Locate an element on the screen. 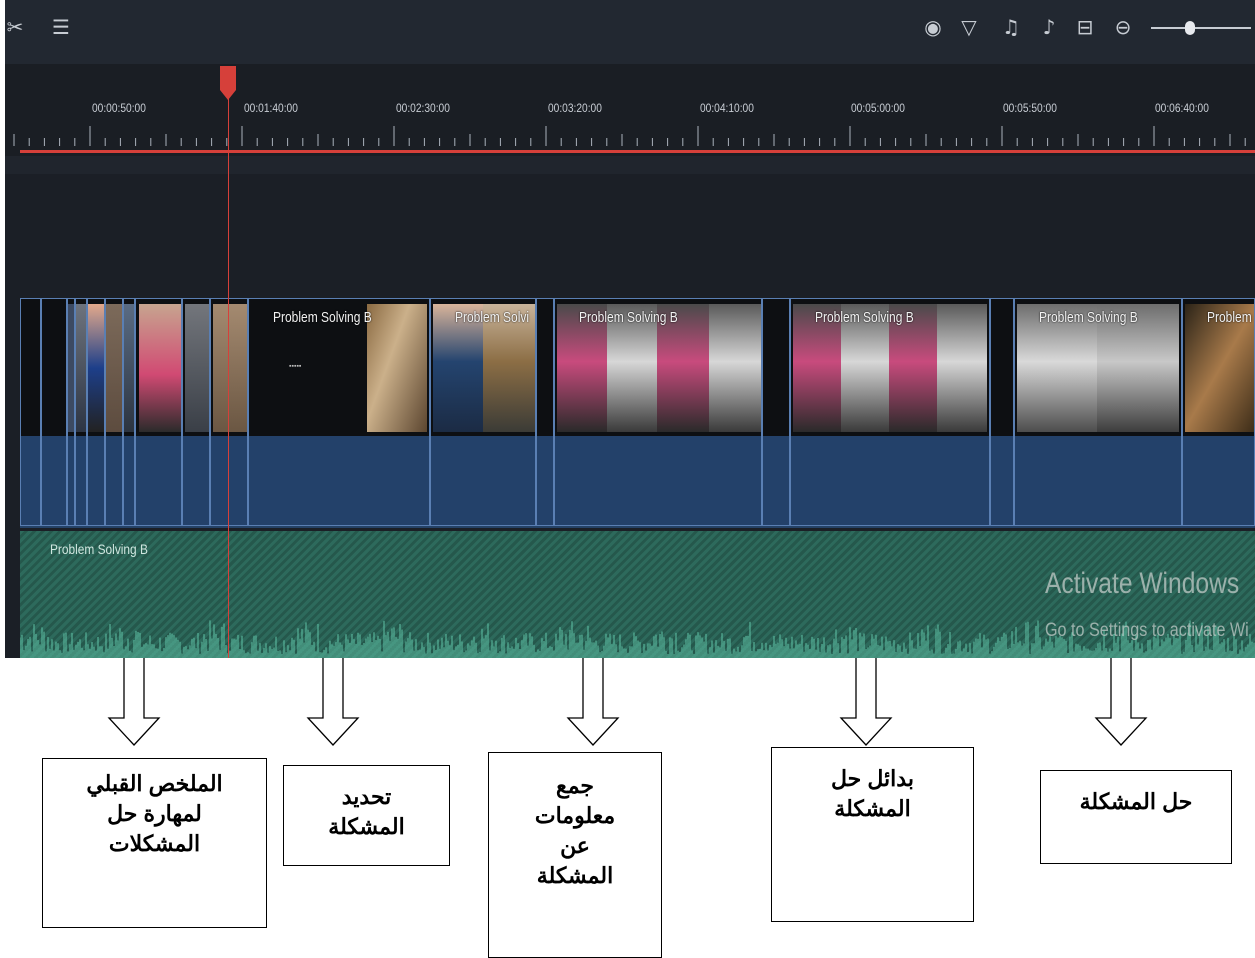 This screenshot has height=958, width=1255. video-clip: Problem Solvi is located at coordinates (483, 412).